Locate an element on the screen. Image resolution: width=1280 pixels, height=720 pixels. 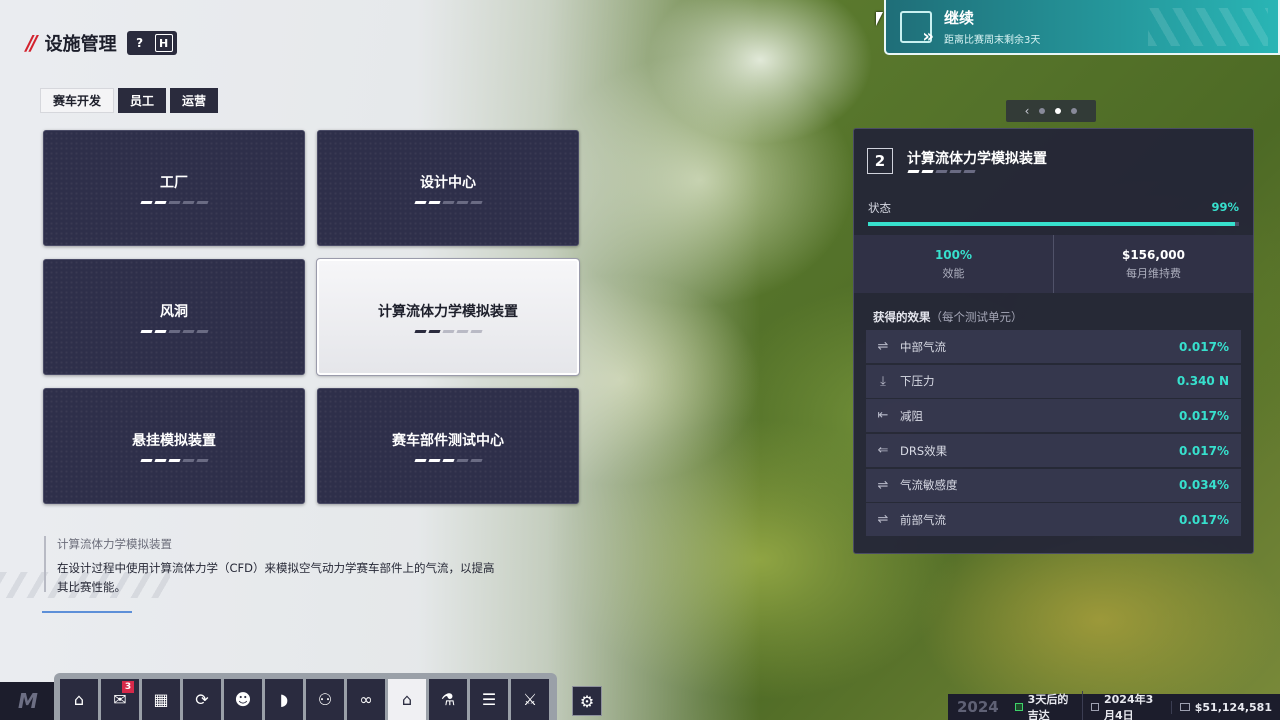
dock-facilities-button: ⌂ is located at coordinates (407, 699).